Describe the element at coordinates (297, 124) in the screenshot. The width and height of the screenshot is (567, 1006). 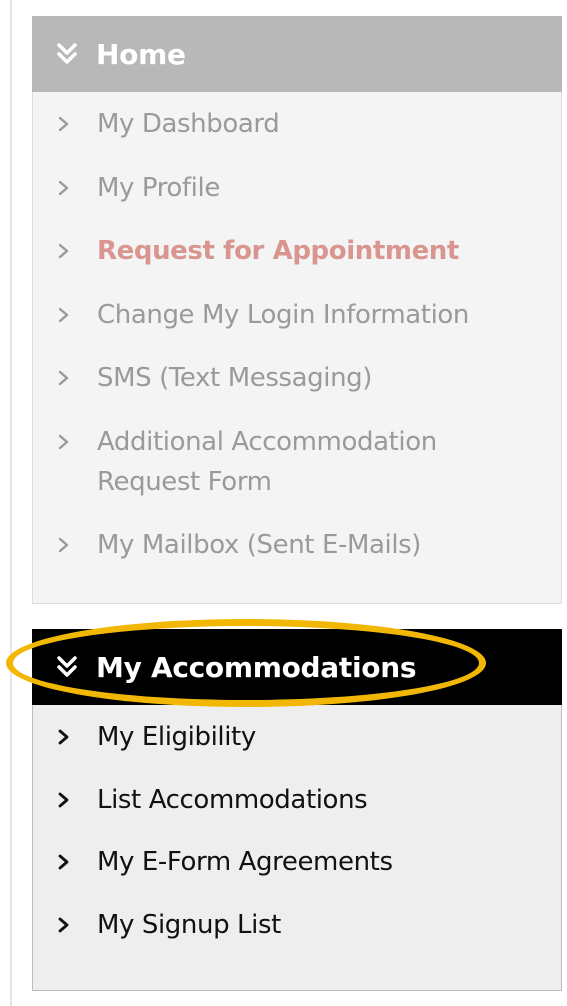
I see `menu-item-my-dashboard: My Dashboard` at that location.